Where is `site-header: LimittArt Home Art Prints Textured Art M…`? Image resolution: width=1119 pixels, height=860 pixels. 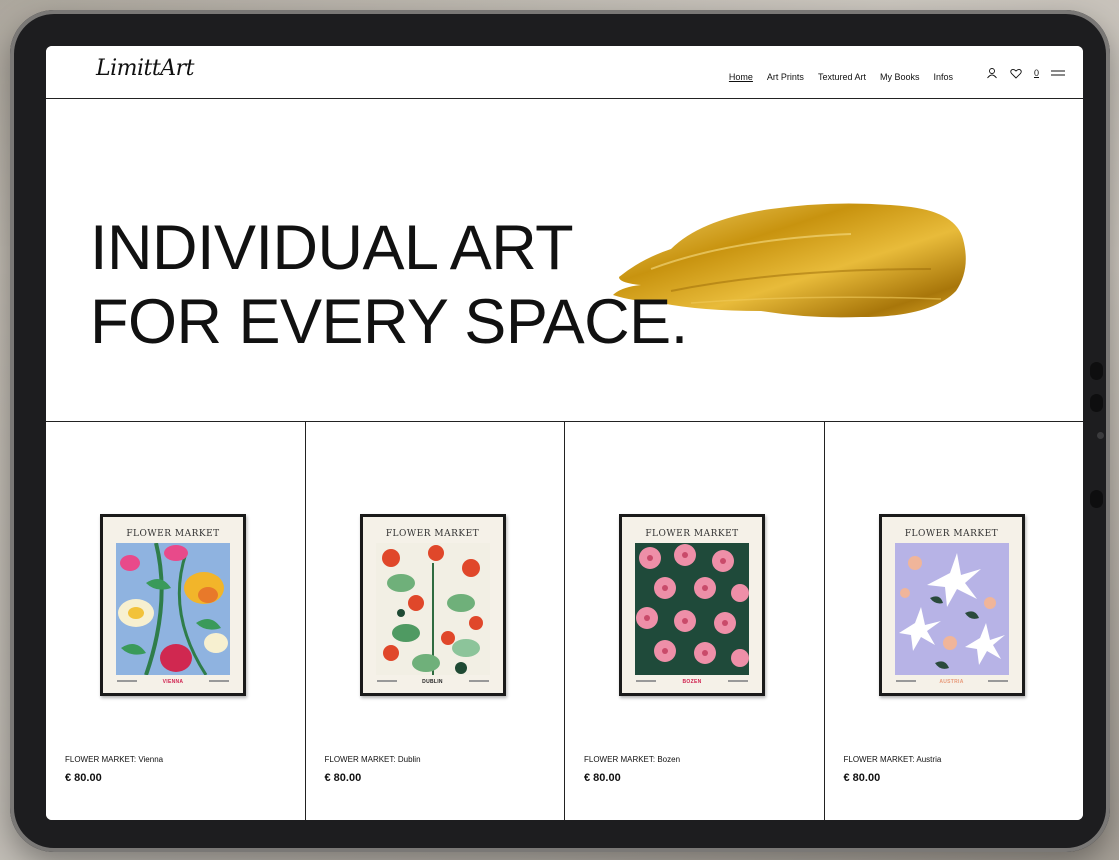
site-header: LimittArt Home Art Prints Textured Art M… is located at coordinates (564, 72).